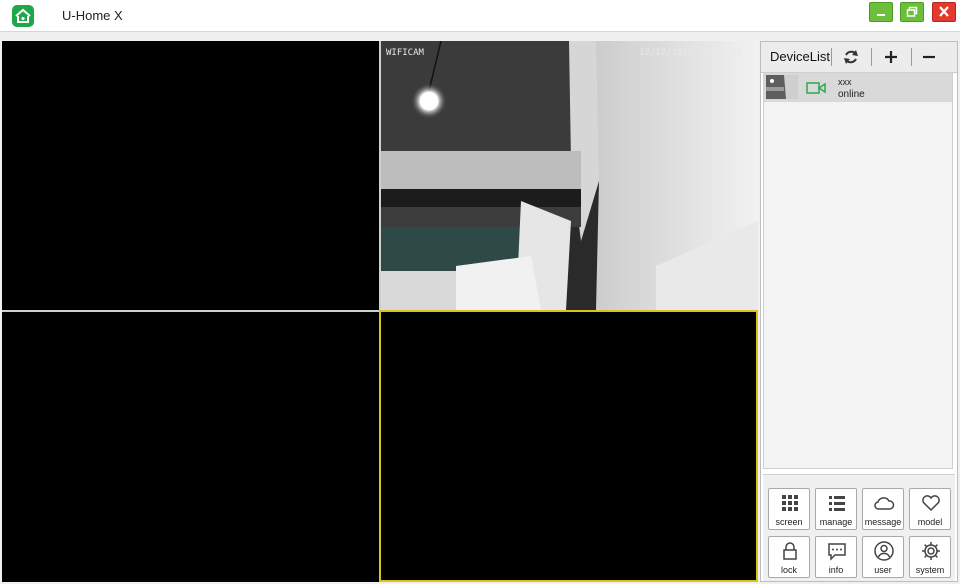 Image resolution: width=960 pixels, height=584 pixels. I want to click on title-bar: U-Home X, so click(480, 16).